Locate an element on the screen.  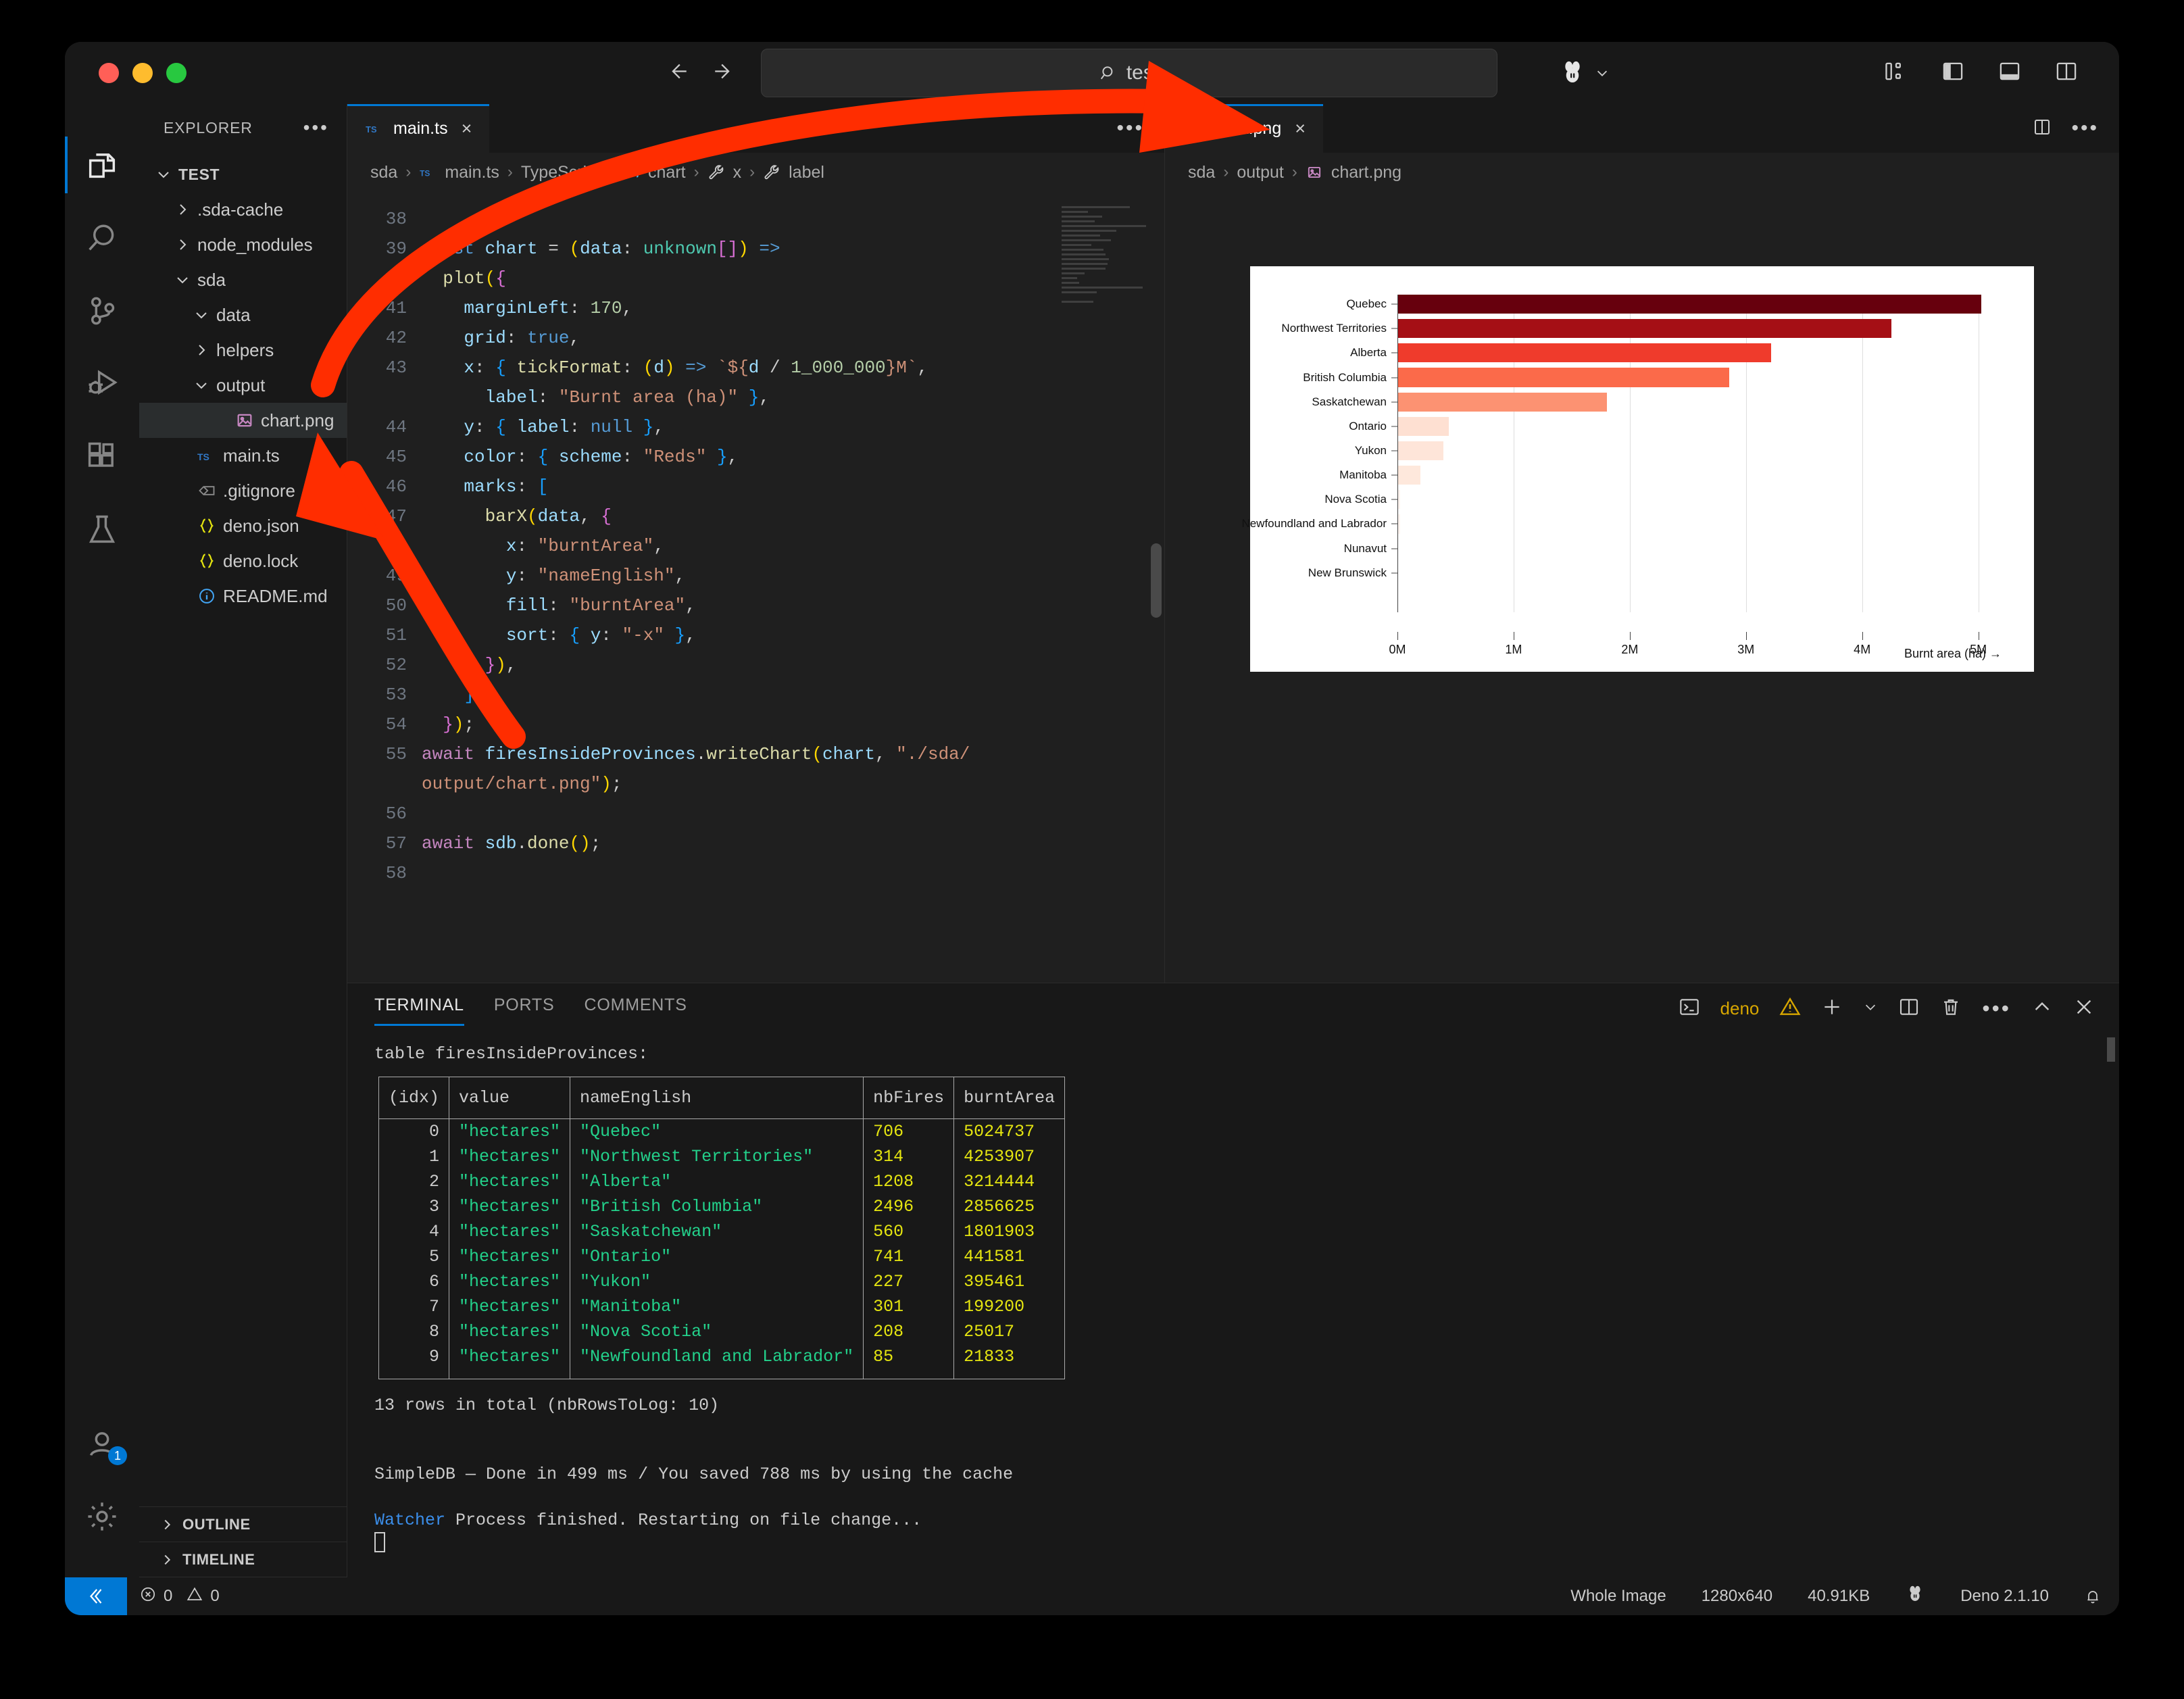
breadcrumb-item-1: main.ts is located at coordinates (472, 172).